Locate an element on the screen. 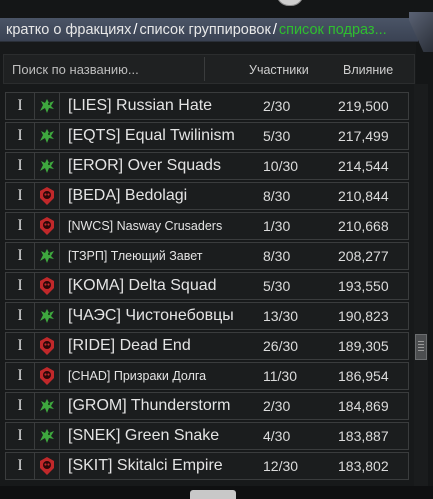  subdivision-name: [ЧАЭС] Чистонебовцы is located at coordinates (151, 315).